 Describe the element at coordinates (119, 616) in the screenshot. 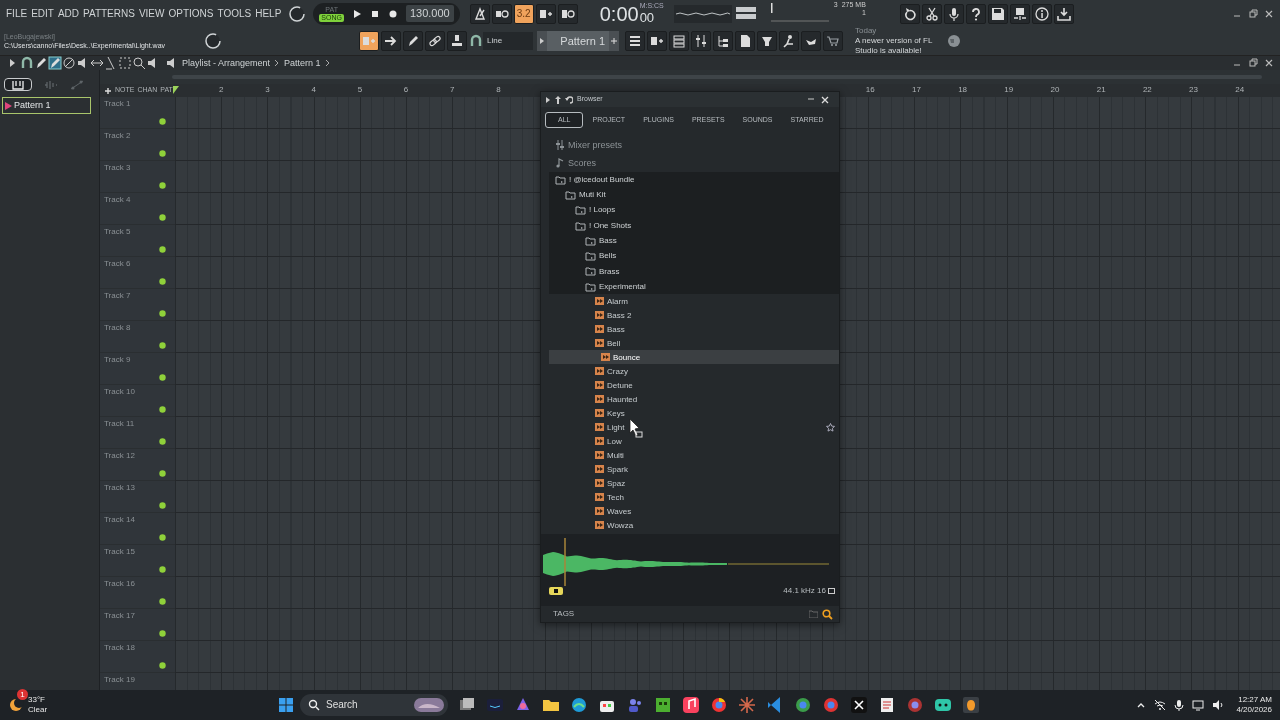

I see `track-label: Track 17` at that location.